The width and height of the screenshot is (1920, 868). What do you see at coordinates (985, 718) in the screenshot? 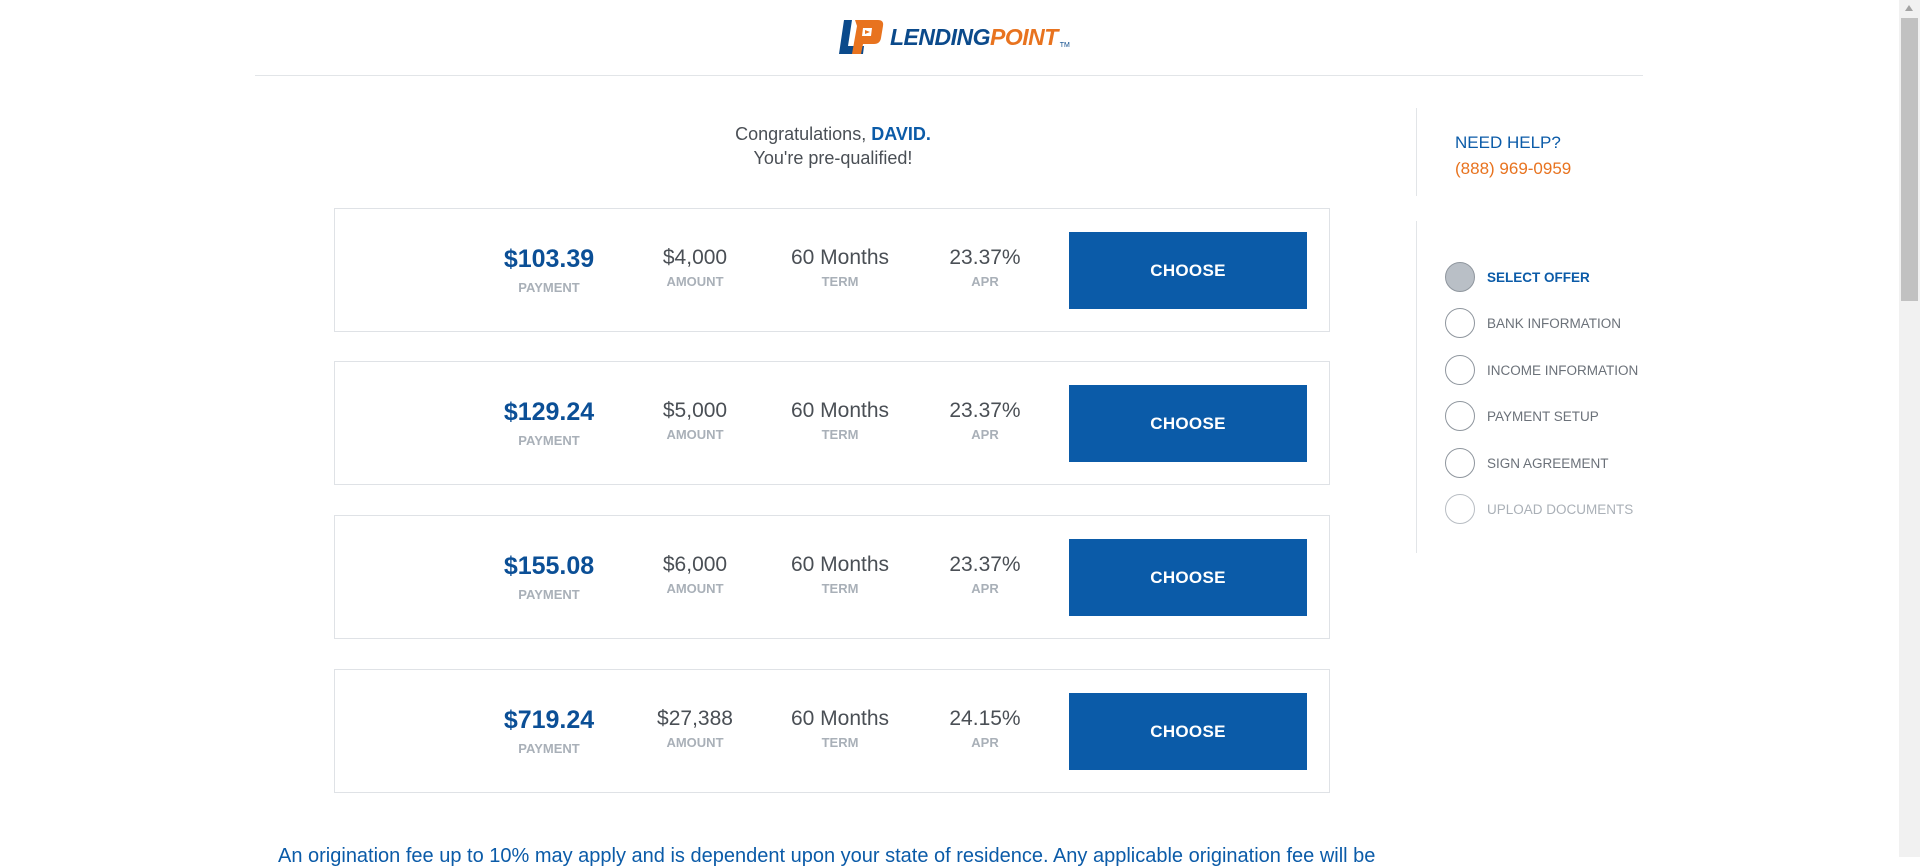
I see `apr-value: 24.15%` at bounding box center [985, 718].